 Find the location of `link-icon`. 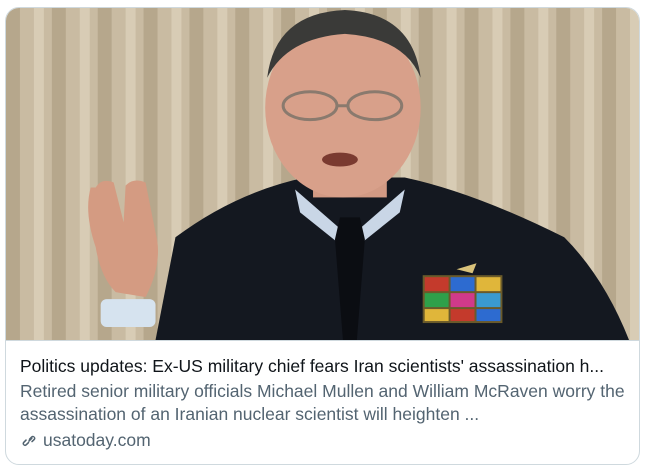

link-icon is located at coordinates (29, 440).